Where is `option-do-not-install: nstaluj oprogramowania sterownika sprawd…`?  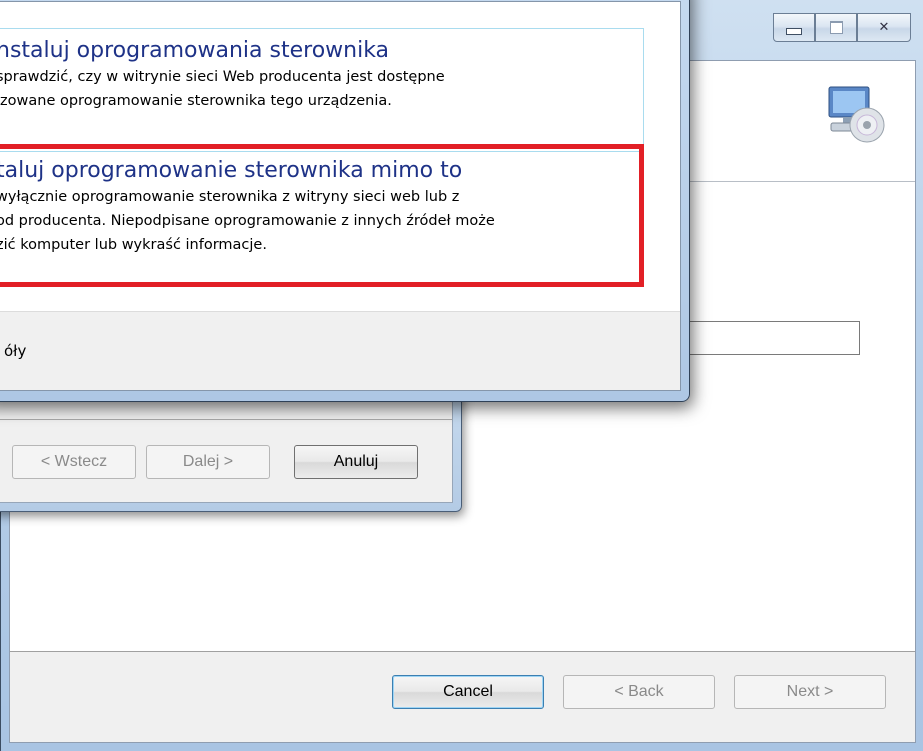
option-do-not-install: nstaluj oprogramowania sterownika sprawd… is located at coordinates (322, 90).